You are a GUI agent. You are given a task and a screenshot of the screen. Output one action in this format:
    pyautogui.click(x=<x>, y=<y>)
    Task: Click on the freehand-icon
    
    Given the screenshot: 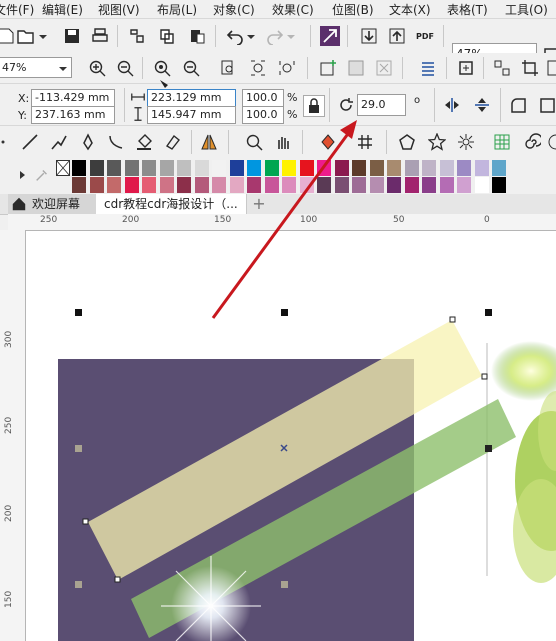 What is the action you would take?
    pyautogui.click(x=30, y=142)
    